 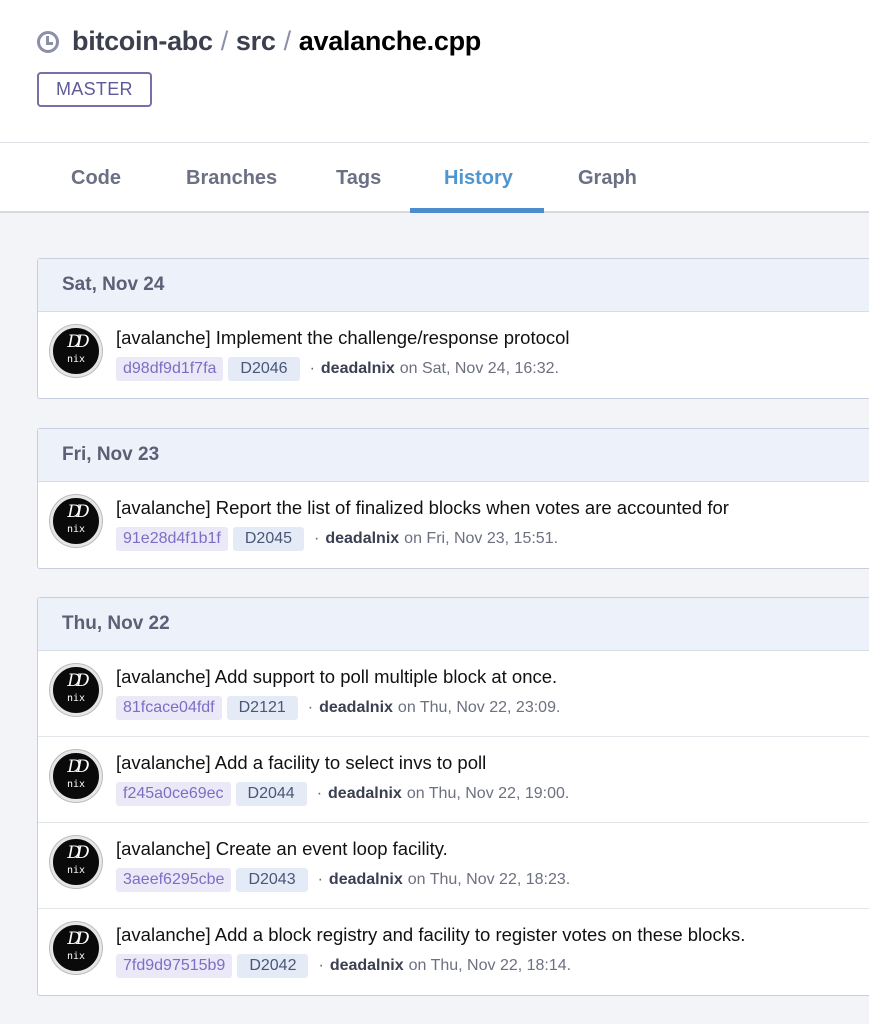 I want to click on group-date: Thu, Nov 22, so click(x=116, y=623).